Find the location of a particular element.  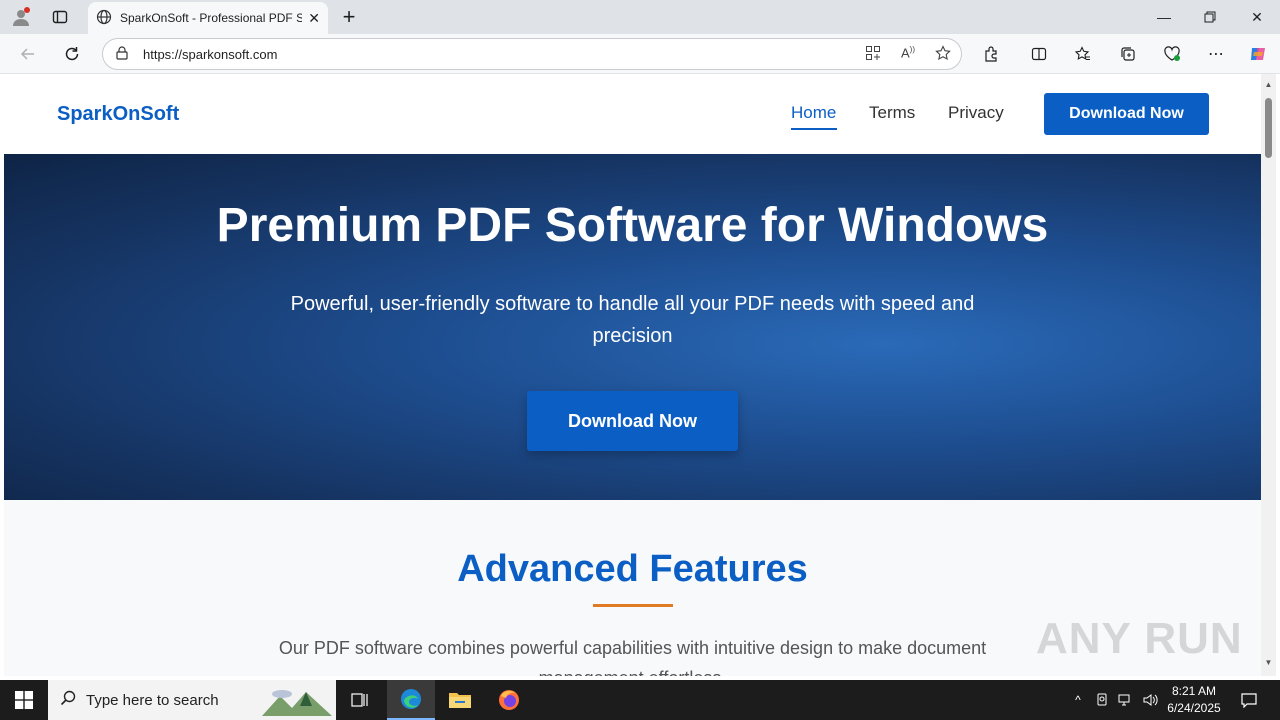

app-available-icon is located at coordinates (873, 54).